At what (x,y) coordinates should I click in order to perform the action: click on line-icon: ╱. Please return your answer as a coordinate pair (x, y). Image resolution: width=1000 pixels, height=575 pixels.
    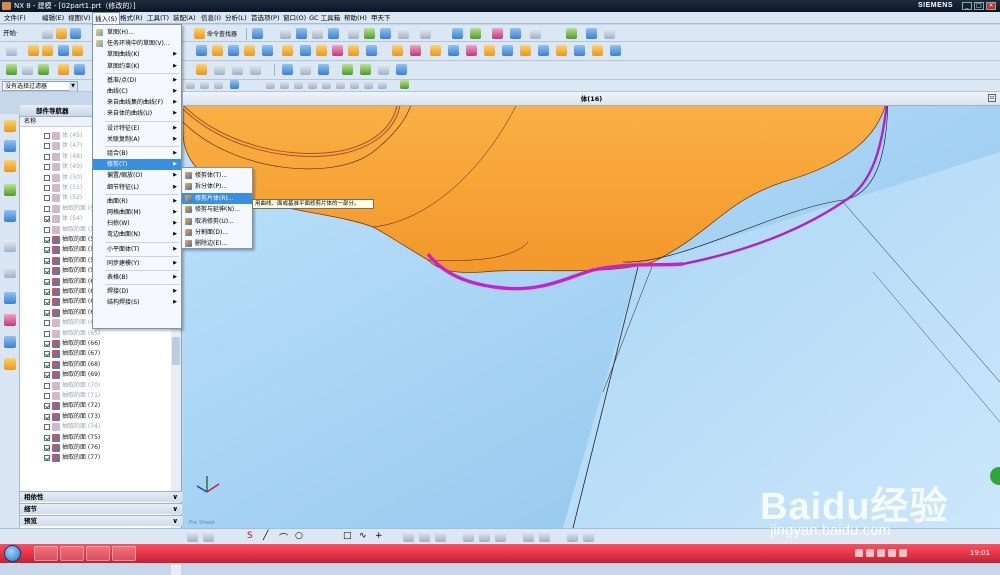
    Looking at the image, I should click on (268, 536).